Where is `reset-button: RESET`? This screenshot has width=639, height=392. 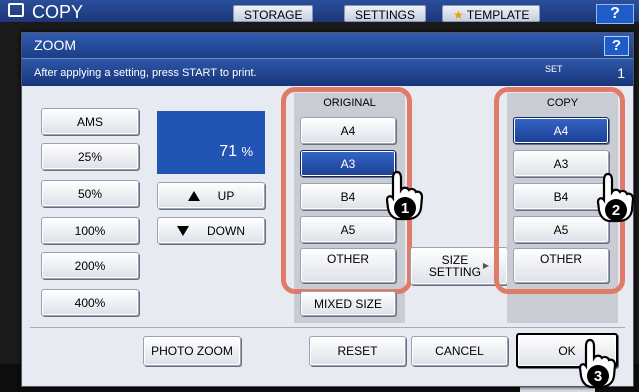
reset-button: RESET is located at coordinates (357, 351).